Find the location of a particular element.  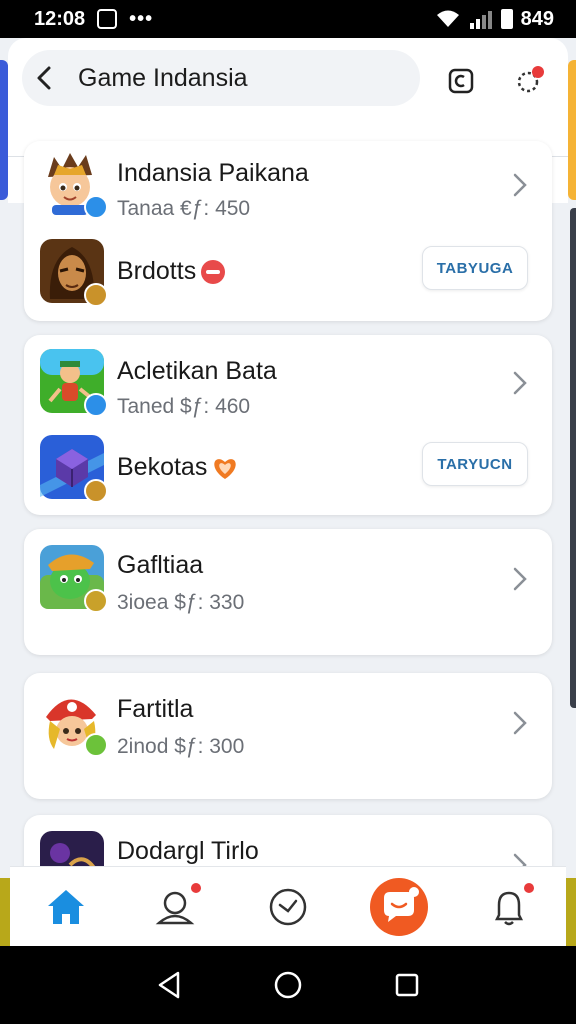

chat-bubble-icon is located at coordinates (399, 906).